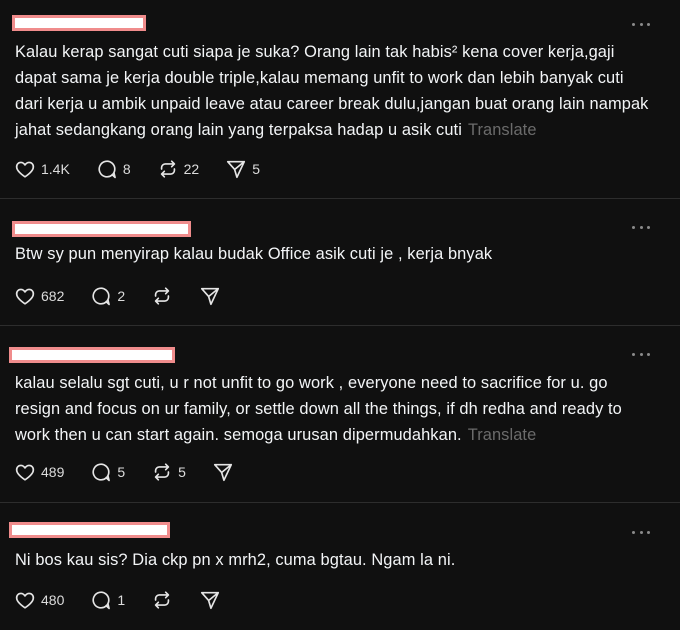 The image size is (680, 630). Describe the element at coordinates (130, 296) in the screenshot. I see `post-actions: 682 2` at that location.